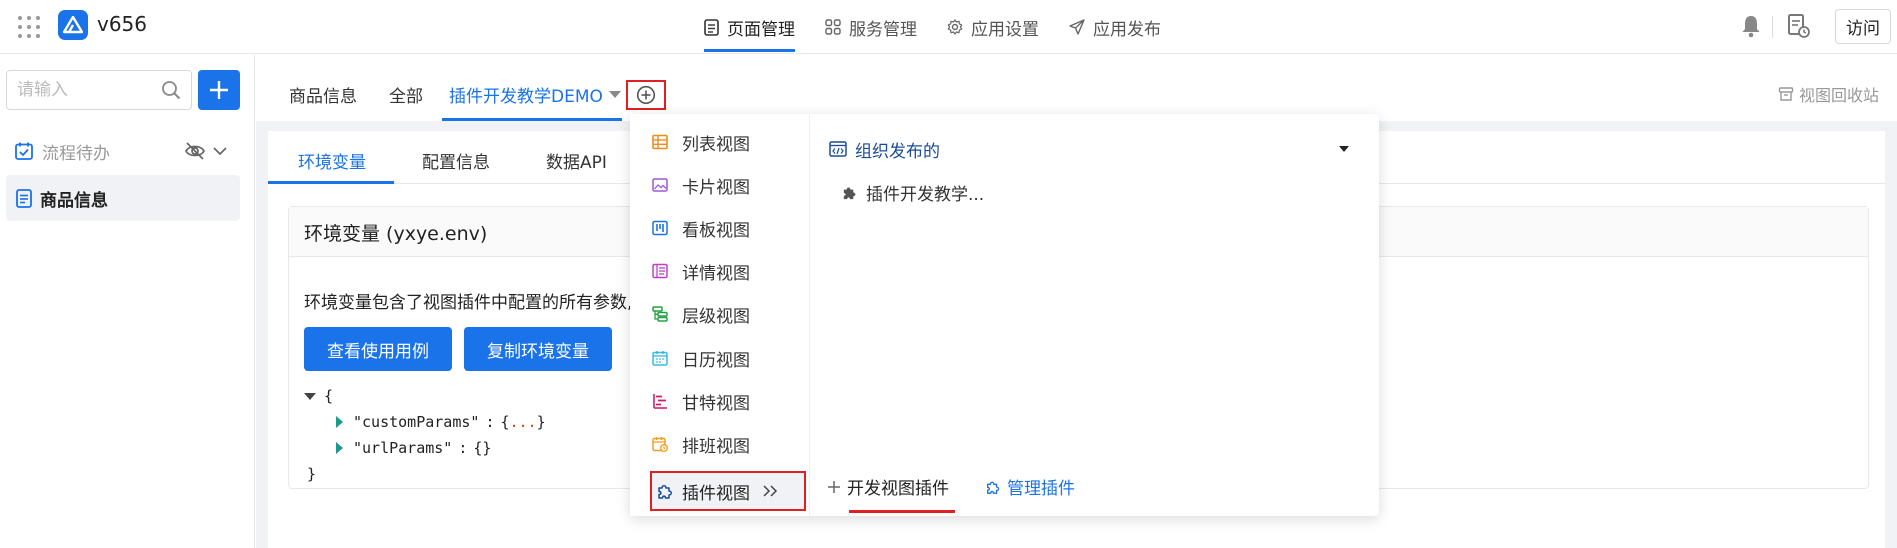 The height and width of the screenshot is (548, 1897). I want to click on sidebar-search, so click(99, 90).